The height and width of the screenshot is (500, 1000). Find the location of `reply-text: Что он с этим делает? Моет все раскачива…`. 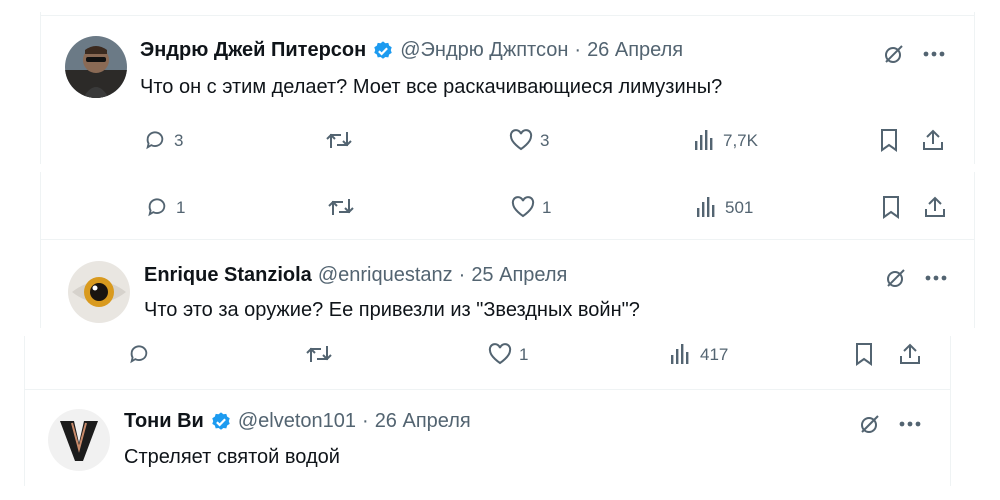

reply-text: Что он с этим делает? Моет все раскачива… is located at coordinates (431, 87).